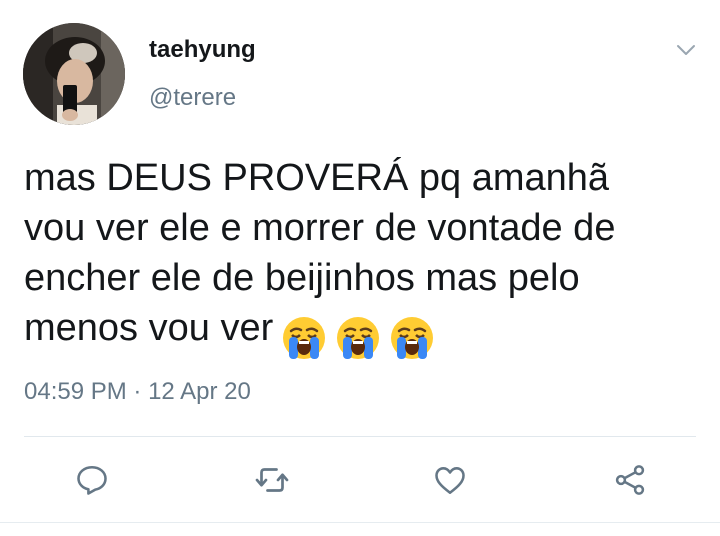 This screenshot has width=720, height=536. Describe the element at coordinates (686, 50) in the screenshot. I see `chevron-down-icon` at that location.